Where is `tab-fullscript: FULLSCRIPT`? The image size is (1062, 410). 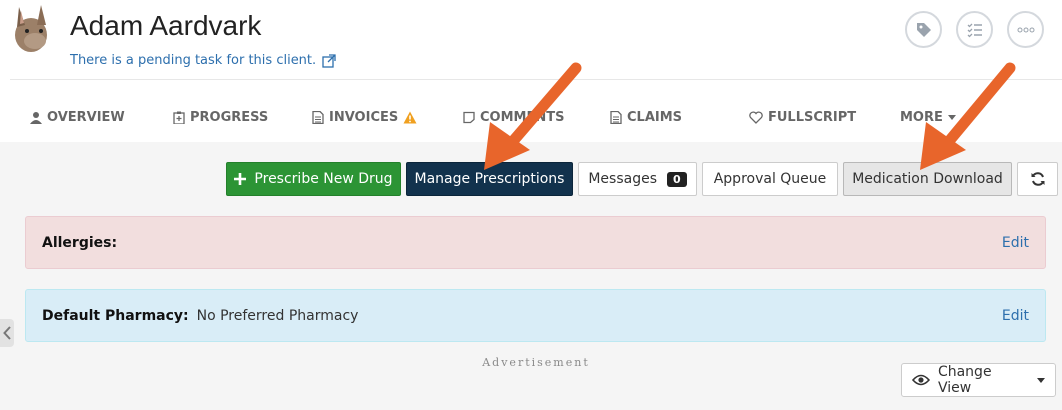 tab-fullscript: FULLSCRIPT is located at coordinates (824, 117).